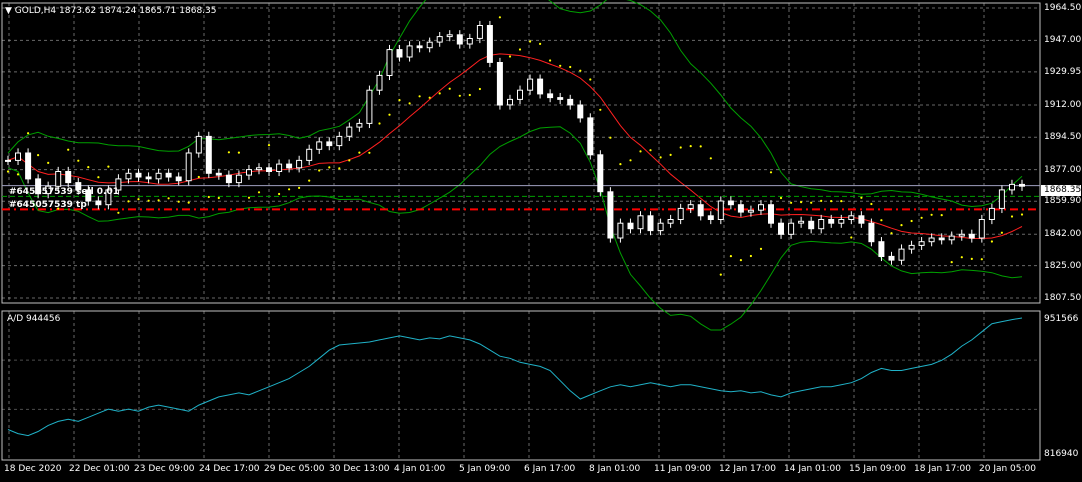 This screenshot has width=1082, height=482. I want to click on price-tick-label: 1912.00, so click(1063, 104).